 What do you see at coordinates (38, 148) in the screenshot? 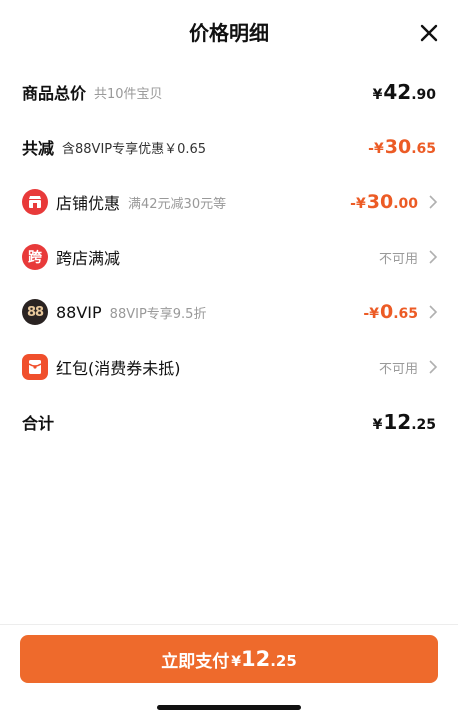
I see `total-discount-label: 共减` at bounding box center [38, 148].